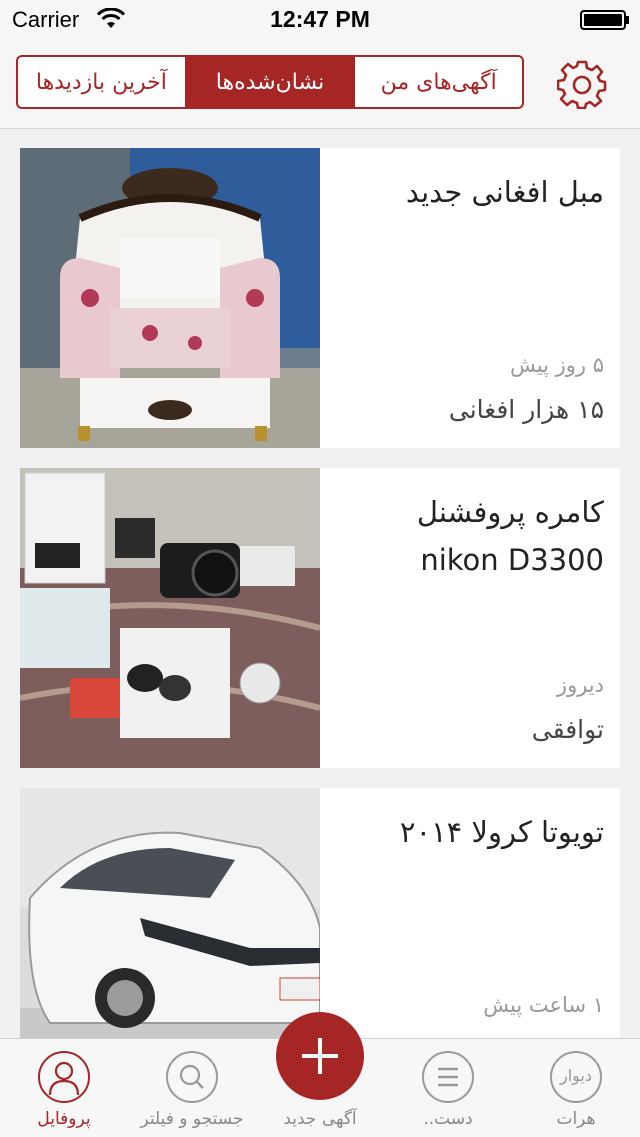  What do you see at coordinates (448, 1119) in the screenshot?
I see `tab-label: دست..` at bounding box center [448, 1119].